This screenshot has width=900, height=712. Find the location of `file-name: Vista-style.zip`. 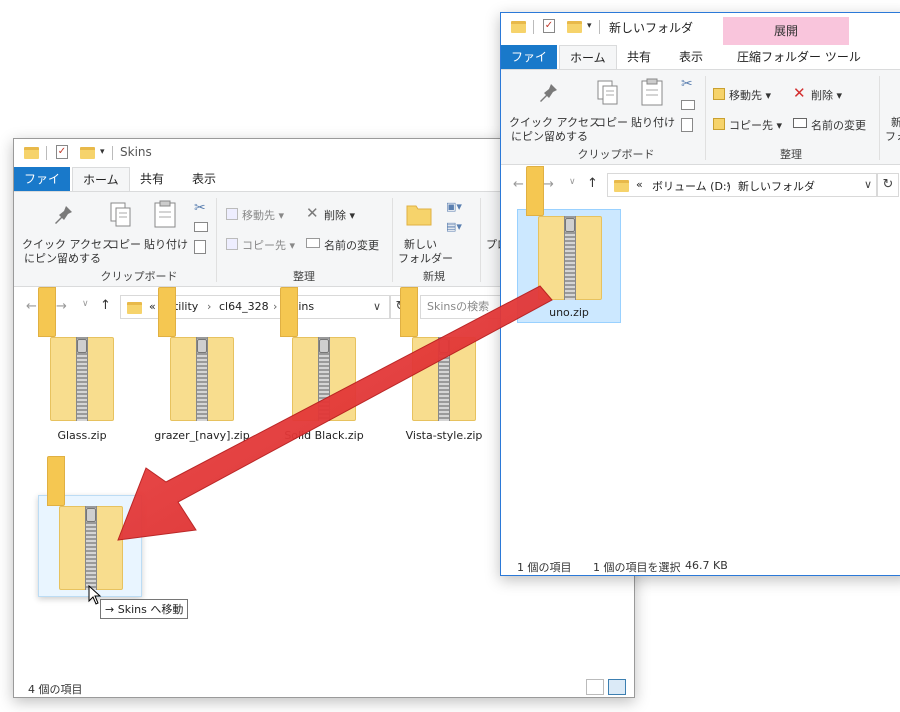

file-name: Vista-style.zip is located at coordinates (444, 435).